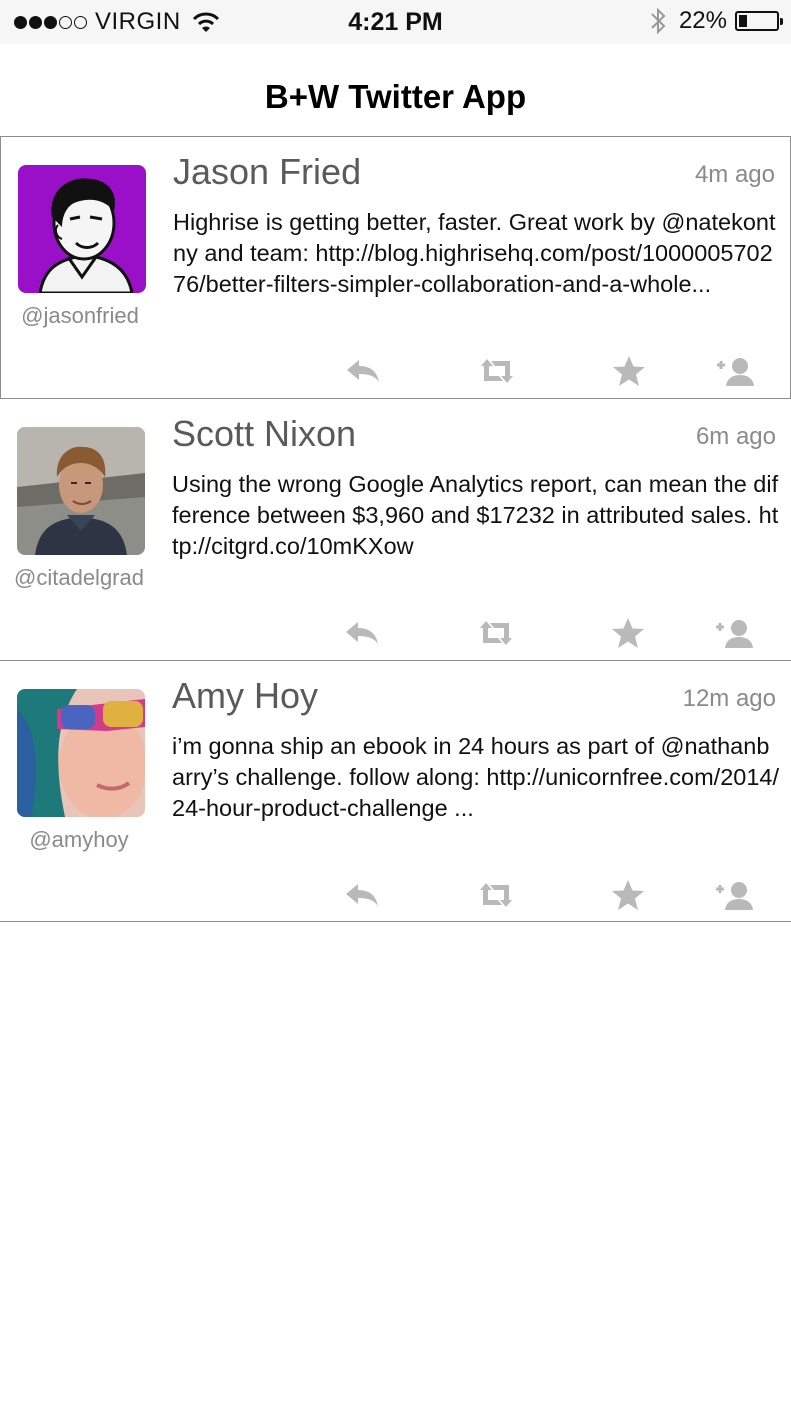 Image resolution: width=791 pixels, height=1410 pixels. I want to click on tweet-author-name: Amy Hoy, so click(245, 696).